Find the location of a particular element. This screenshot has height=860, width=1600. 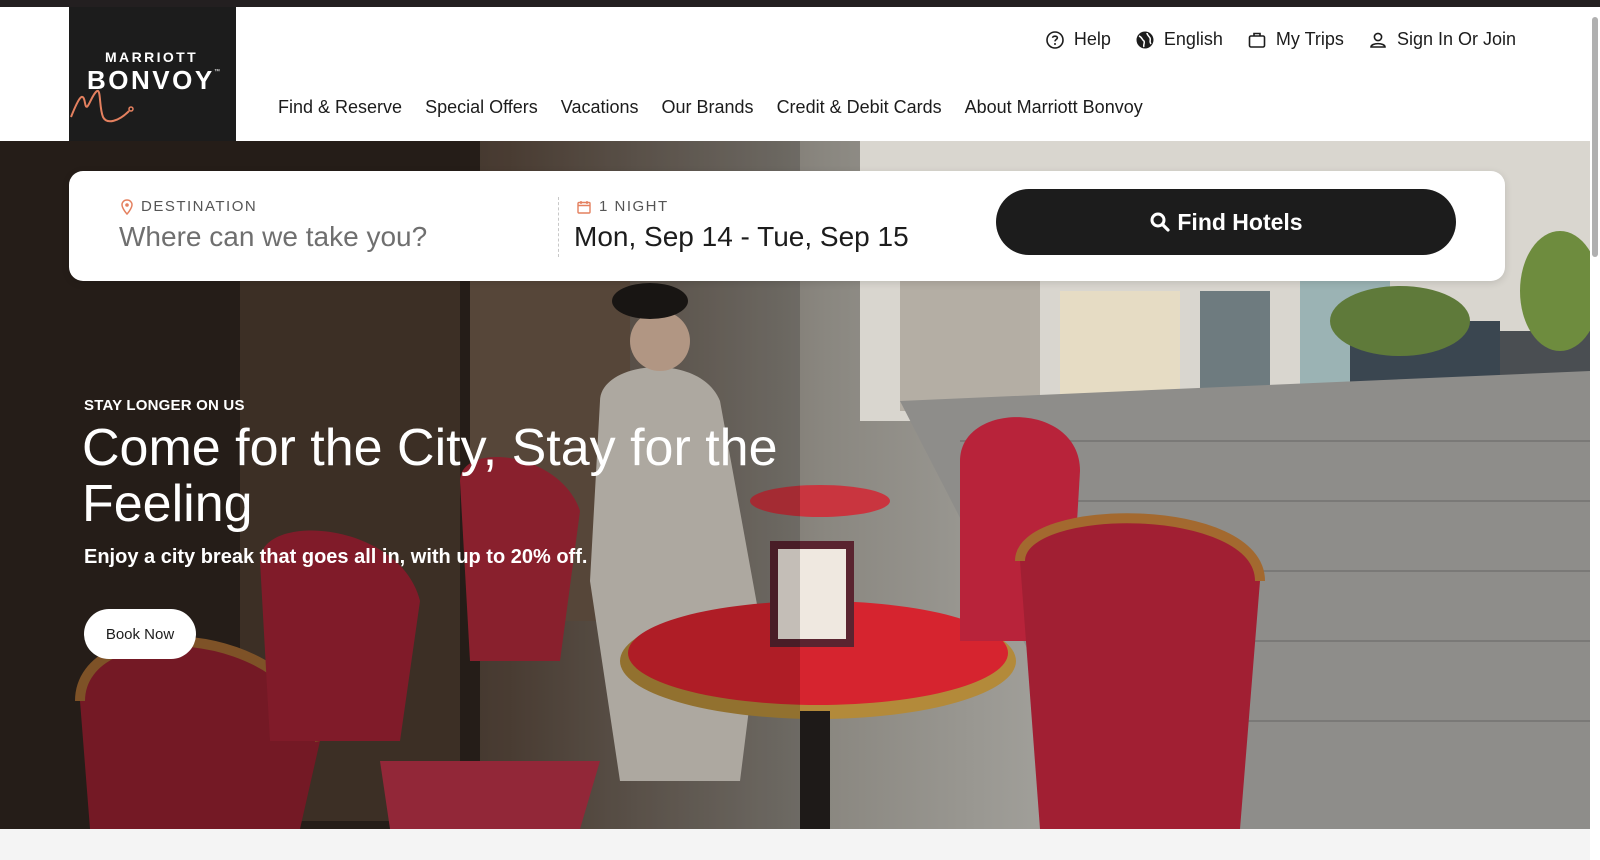

scrollbar is located at coordinates (1595, 433).